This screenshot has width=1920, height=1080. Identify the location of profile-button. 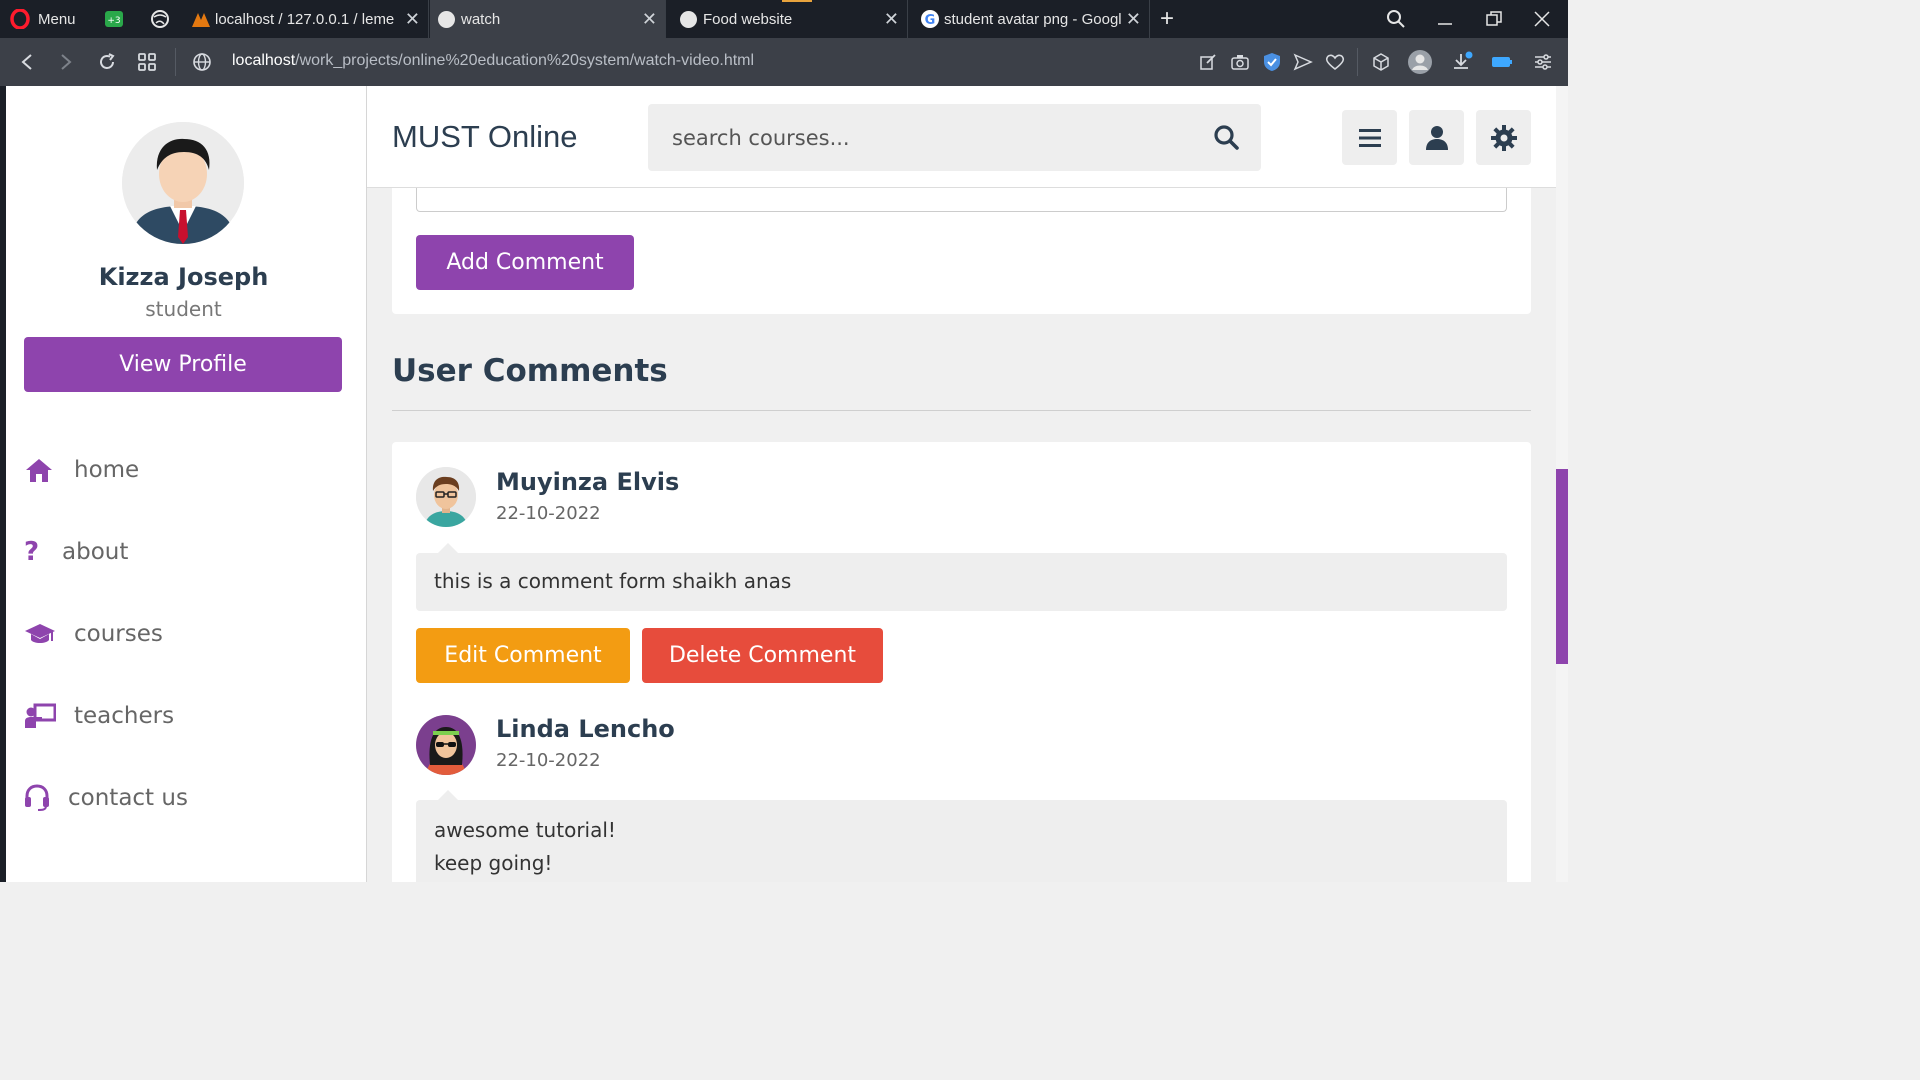
(1420, 62).